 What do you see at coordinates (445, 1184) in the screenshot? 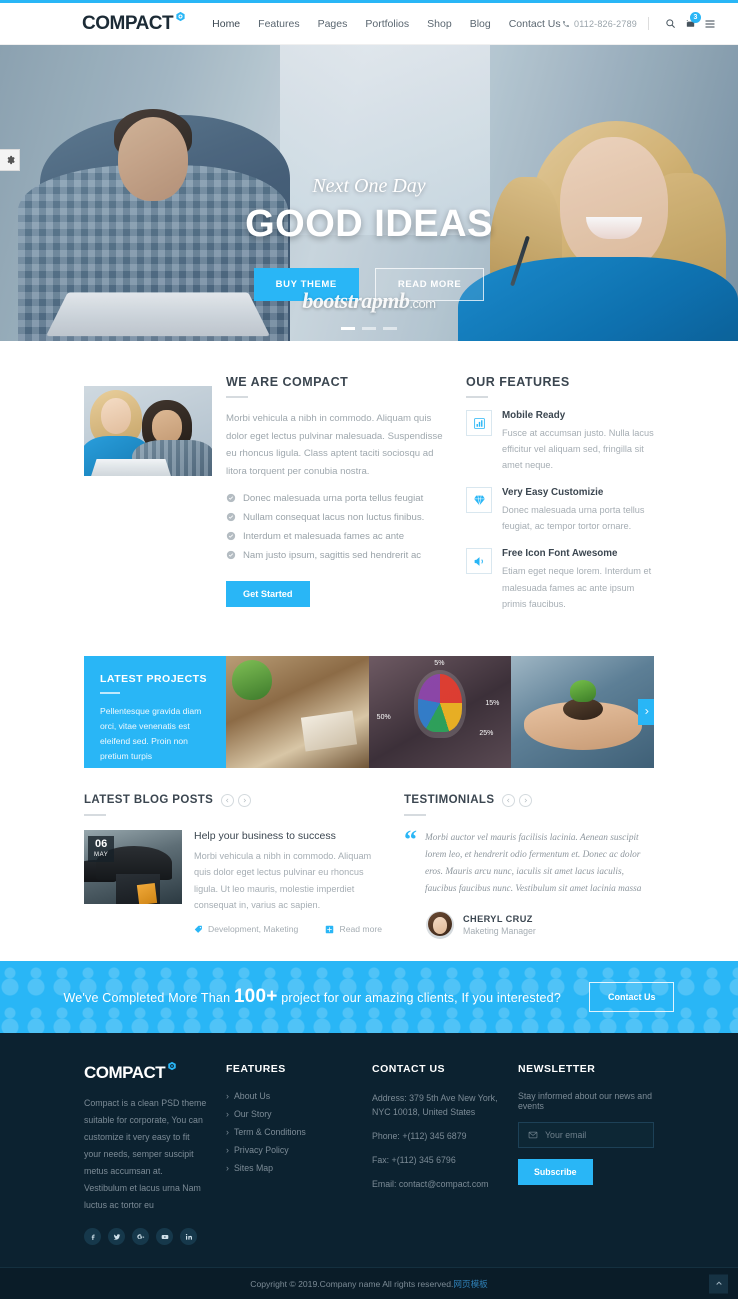
I see `footer-email: Email: contact@compact.com` at bounding box center [445, 1184].